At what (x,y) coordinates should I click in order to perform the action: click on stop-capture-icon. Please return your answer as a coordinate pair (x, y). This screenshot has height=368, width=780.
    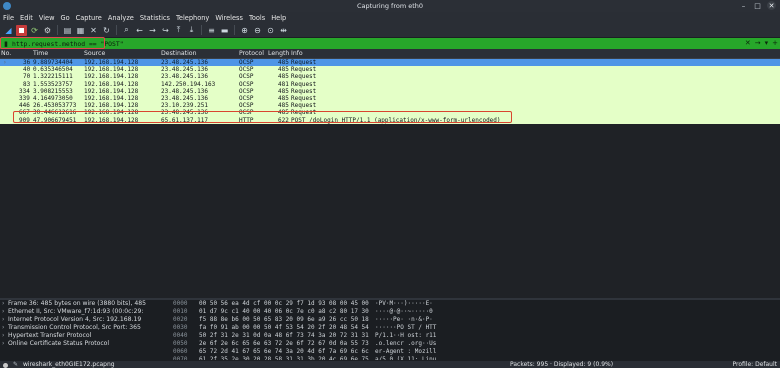
    Looking at the image, I should click on (21, 30).